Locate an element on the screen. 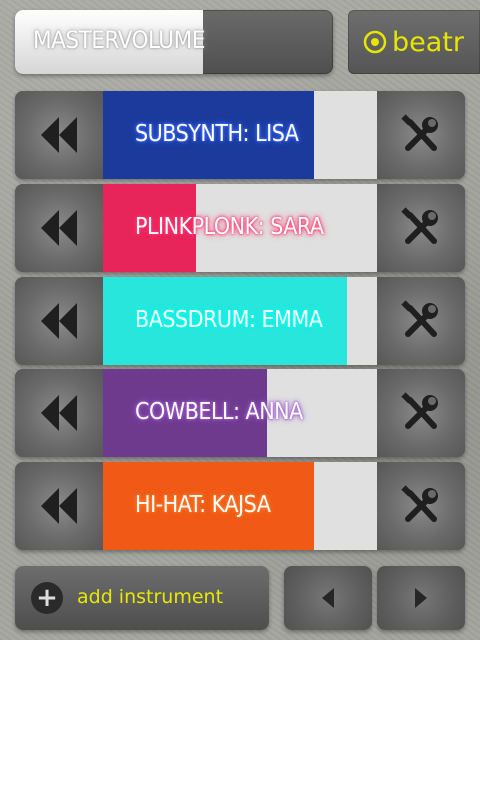  instrument-row: COWBELL: ANNA is located at coordinates (240, 413).